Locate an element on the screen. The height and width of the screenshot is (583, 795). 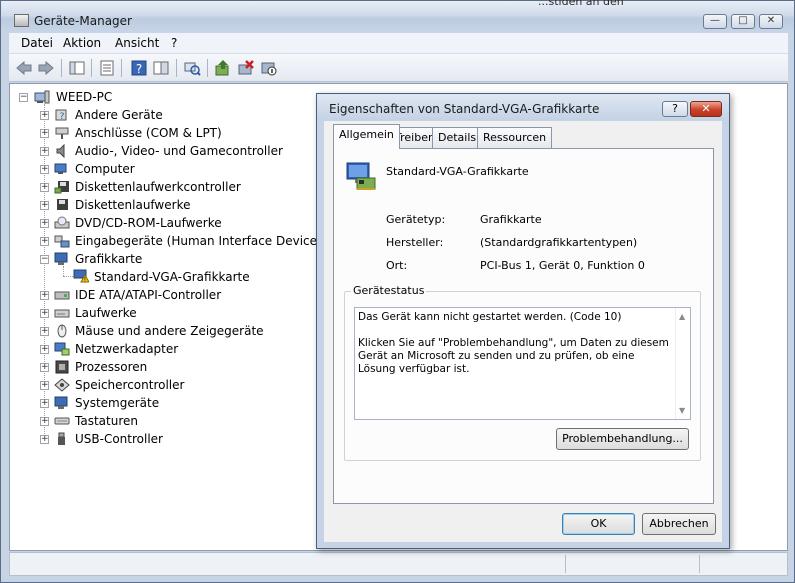
storage-controller-icon is located at coordinates (62, 385).